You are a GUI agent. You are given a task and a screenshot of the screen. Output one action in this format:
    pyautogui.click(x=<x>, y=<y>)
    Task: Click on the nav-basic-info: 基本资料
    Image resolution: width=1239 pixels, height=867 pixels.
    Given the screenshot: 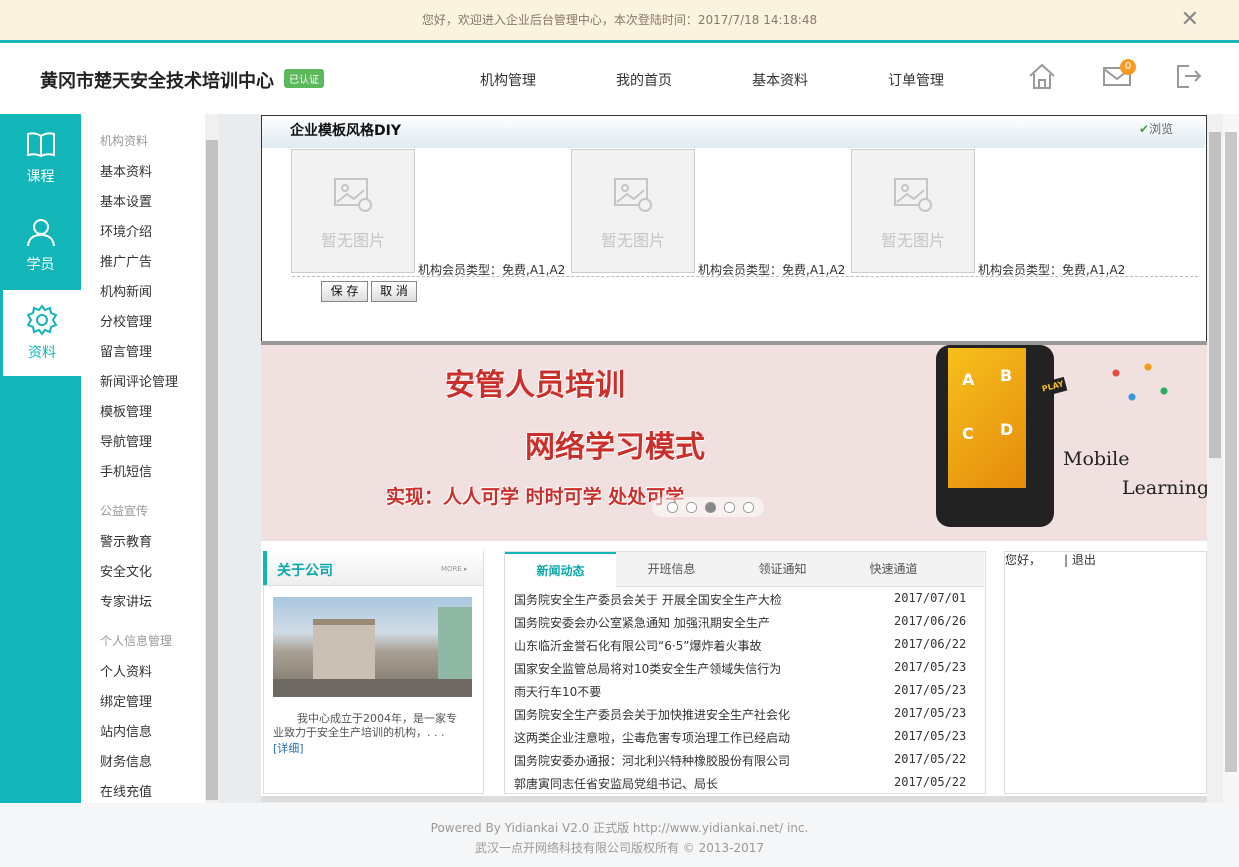 What is the action you would take?
    pyautogui.click(x=780, y=80)
    